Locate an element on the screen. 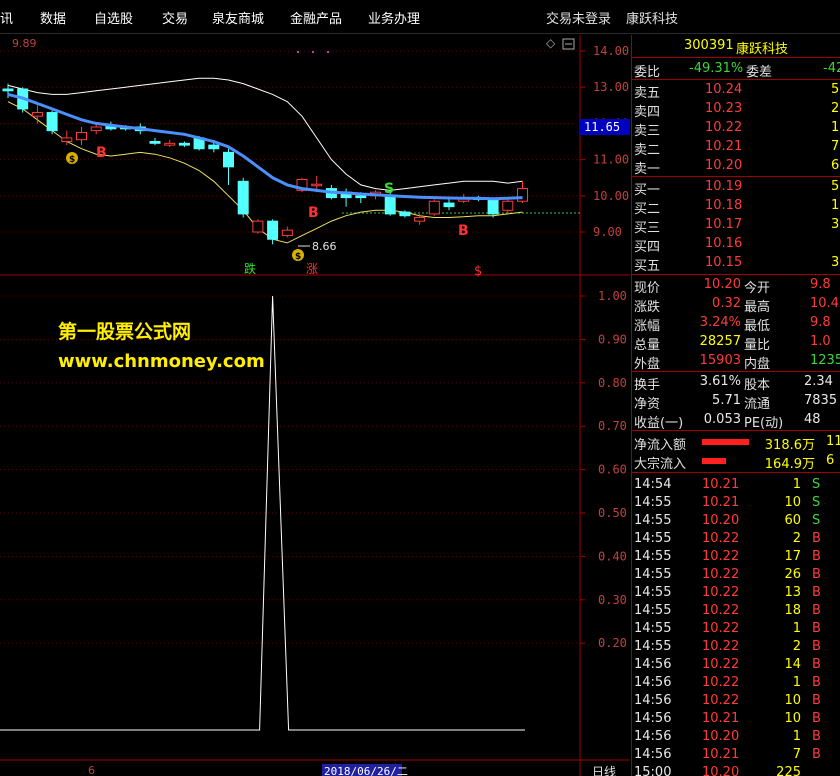 The image size is (840, 776). sell-level-label: 卖五 is located at coordinates (647, 93).